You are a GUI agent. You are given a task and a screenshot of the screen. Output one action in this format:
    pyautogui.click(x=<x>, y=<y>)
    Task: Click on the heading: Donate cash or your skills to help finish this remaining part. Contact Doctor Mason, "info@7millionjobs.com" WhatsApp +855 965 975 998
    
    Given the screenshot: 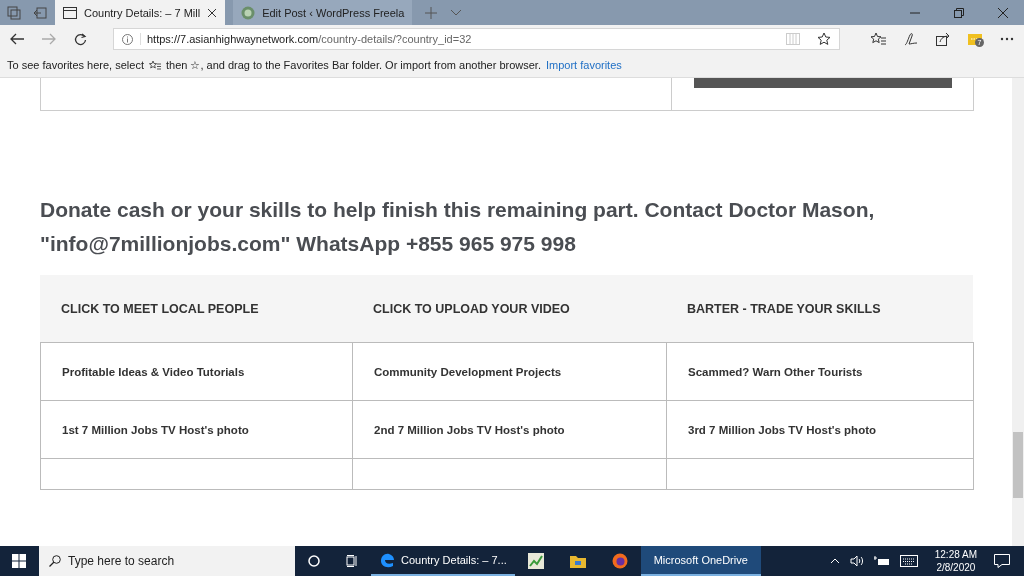 What is the action you would take?
    pyautogui.click(x=458, y=227)
    